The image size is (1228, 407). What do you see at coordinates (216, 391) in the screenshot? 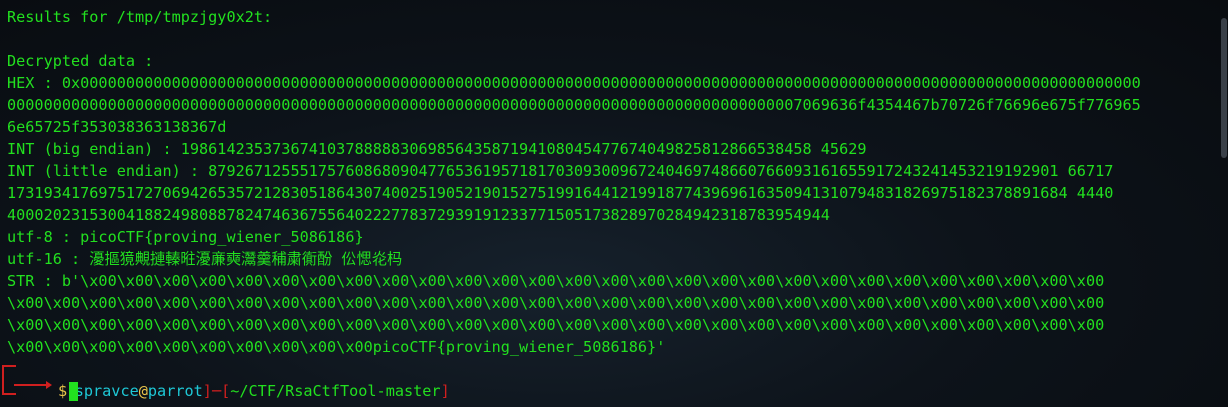
I see `prompt-dash: ─` at bounding box center [216, 391].